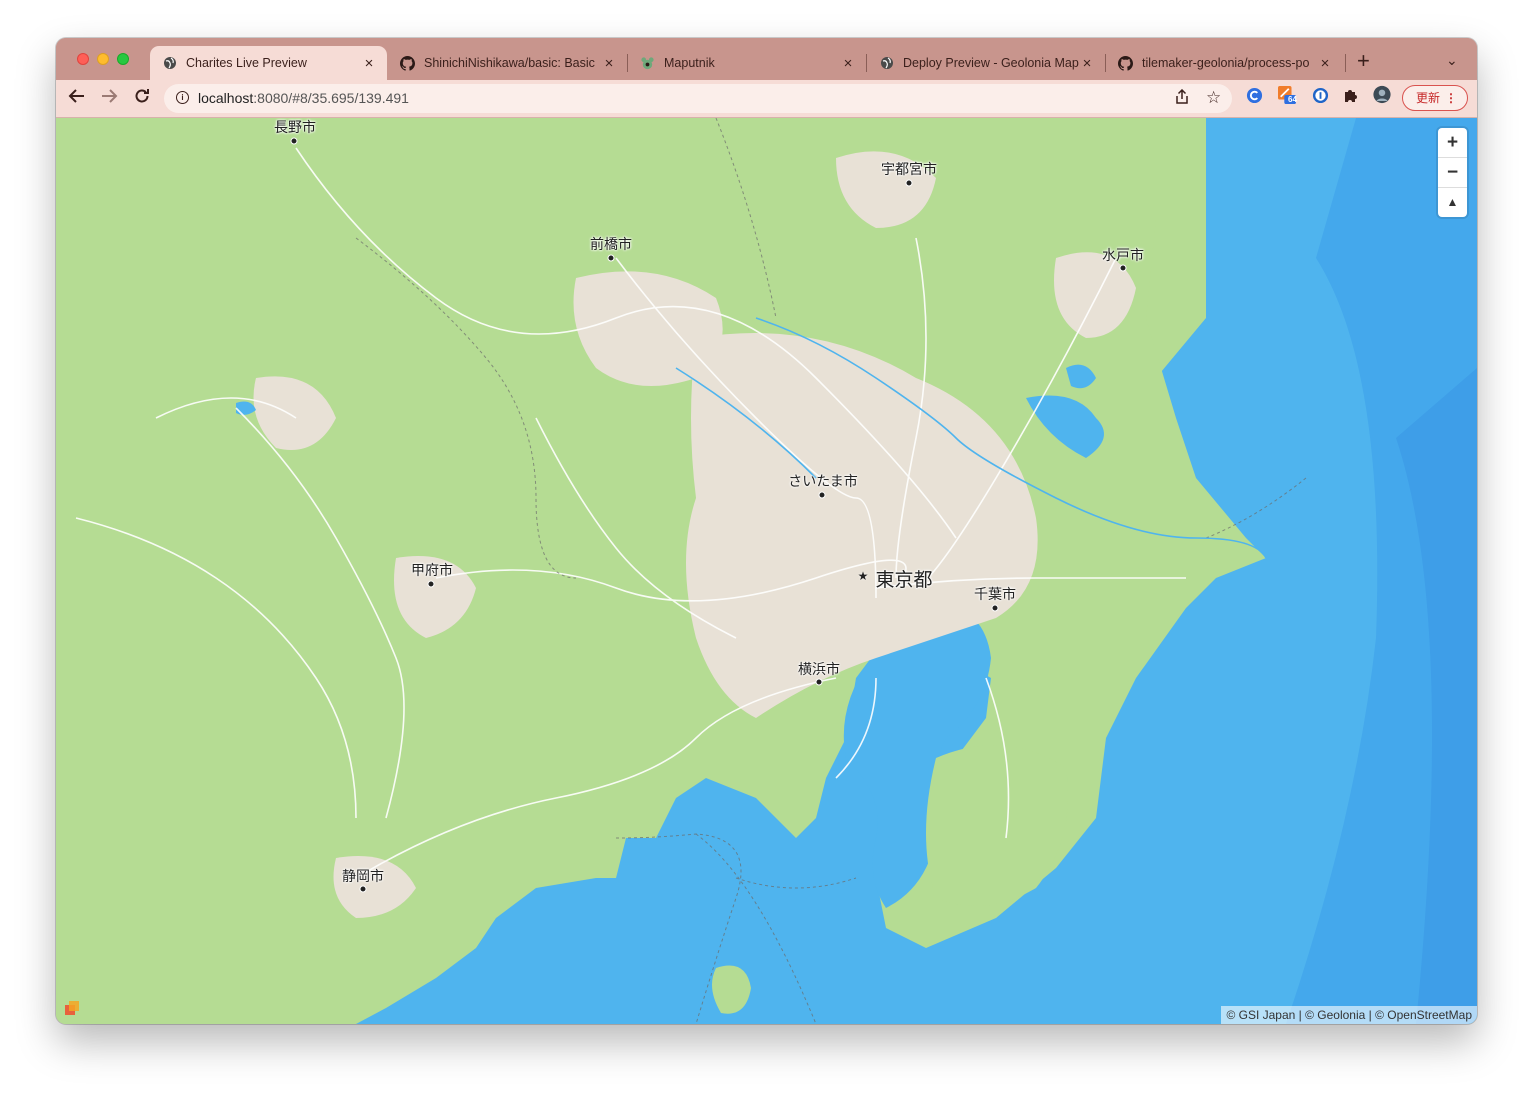 The image size is (1533, 1099). I want to click on city-label-maebashi: 前橋市, so click(611, 244).